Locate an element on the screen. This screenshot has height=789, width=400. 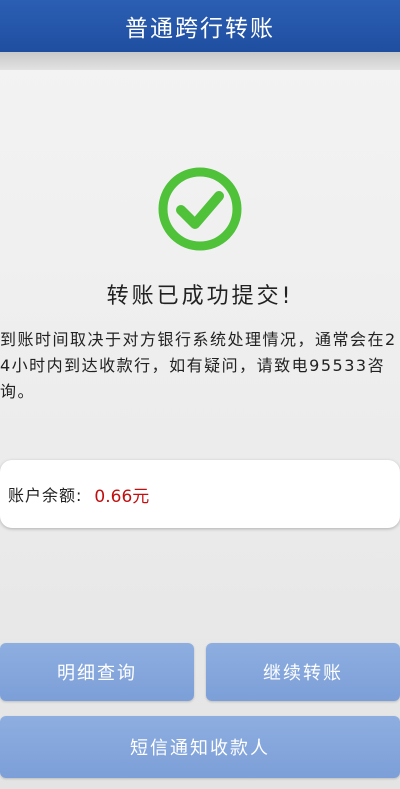
balance-label: 账户余额: is located at coordinates (45, 495).